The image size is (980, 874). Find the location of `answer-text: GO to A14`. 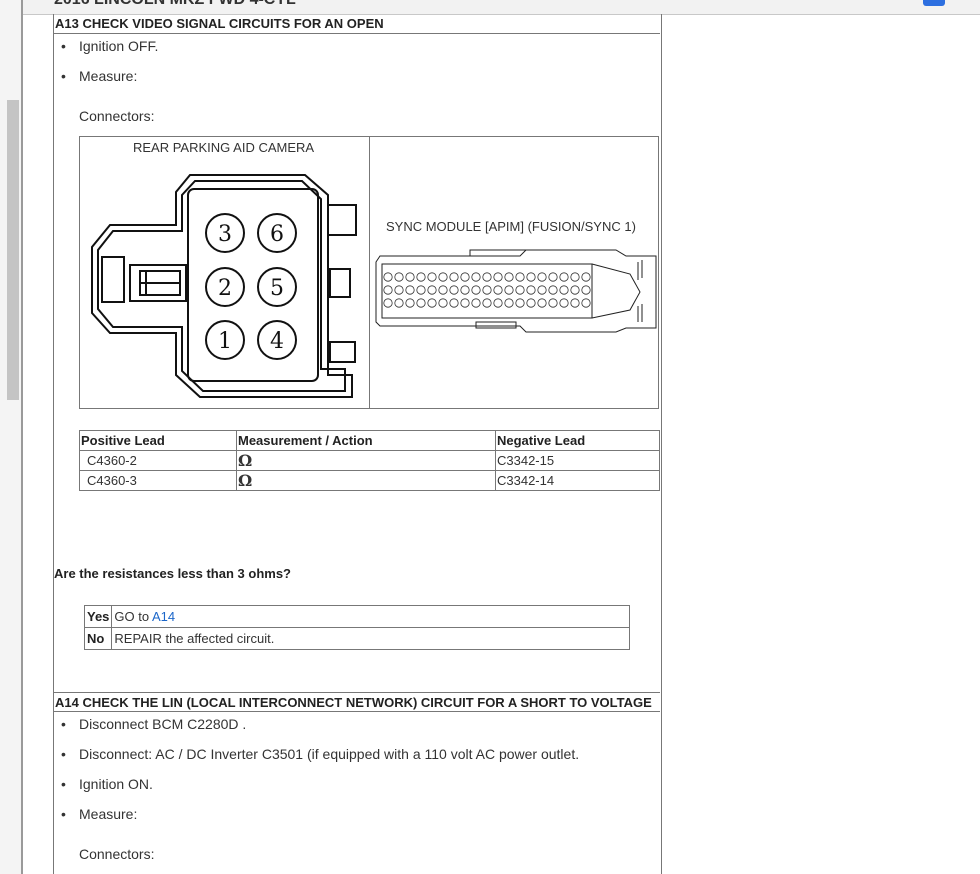

answer-text: GO to A14 is located at coordinates (370, 616).